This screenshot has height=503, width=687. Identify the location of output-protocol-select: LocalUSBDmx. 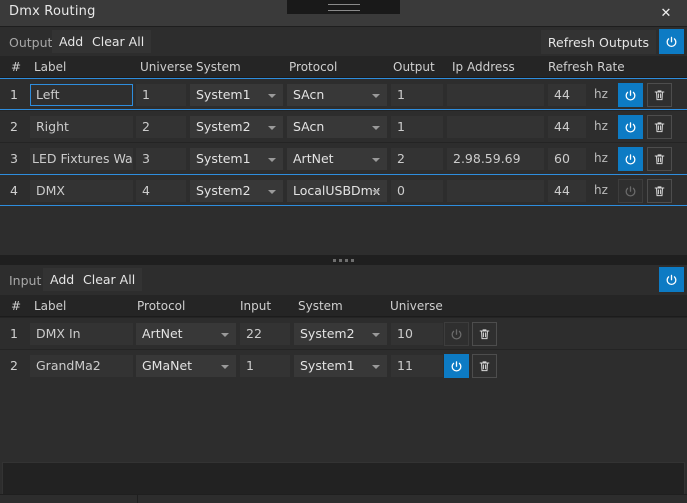
(337, 191).